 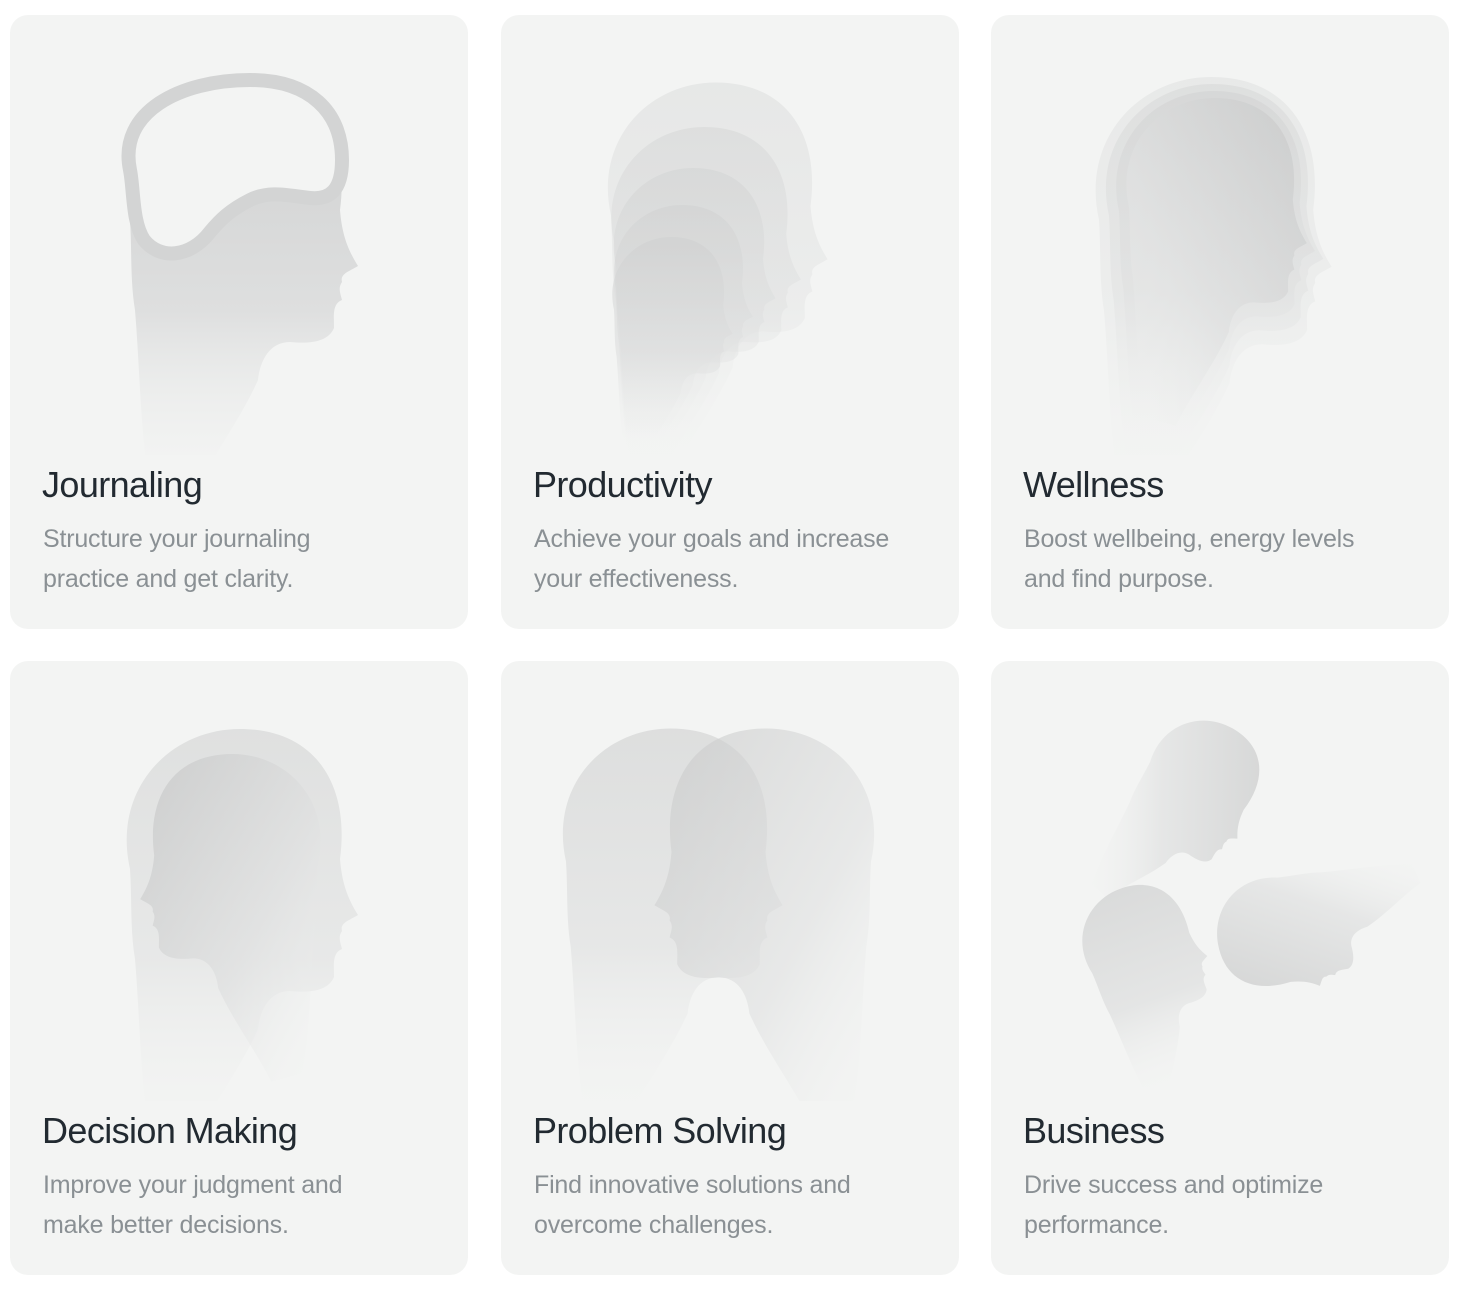 What do you see at coordinates (1251, 900) in the screenshot?
I see `three-heads-icon` at bounding box center [1251, 900].